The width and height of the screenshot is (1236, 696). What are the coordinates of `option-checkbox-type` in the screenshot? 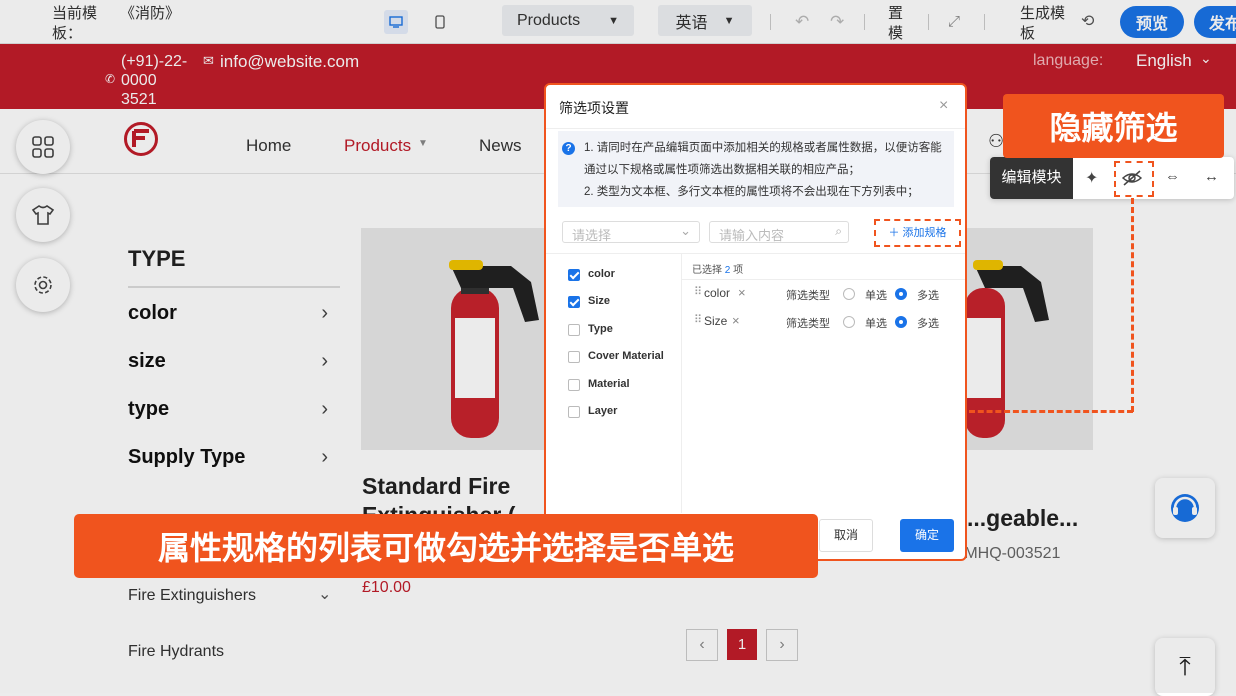 It's located at (574, 330).